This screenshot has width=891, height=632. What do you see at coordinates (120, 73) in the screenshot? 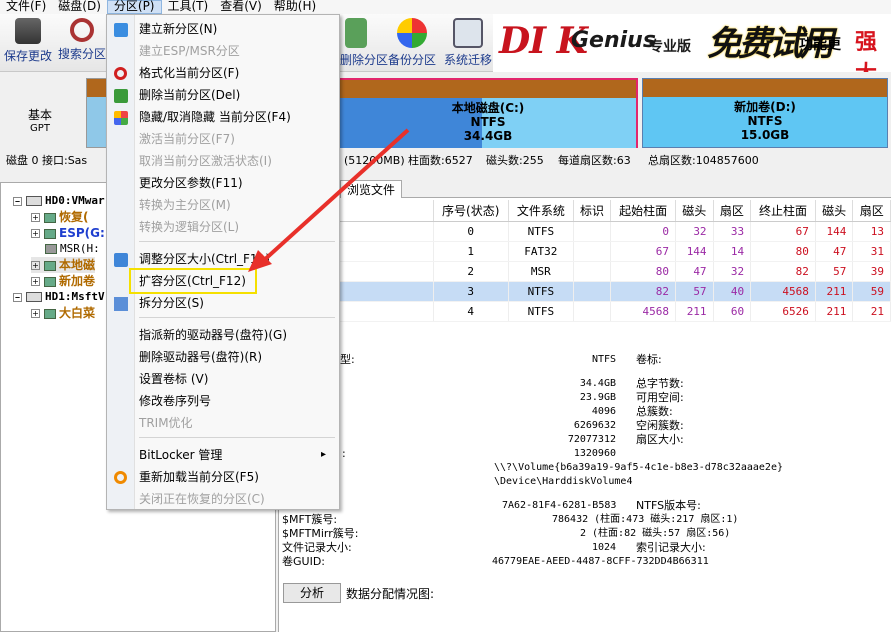
I see `format-icon` at bounding box center [120, 73].